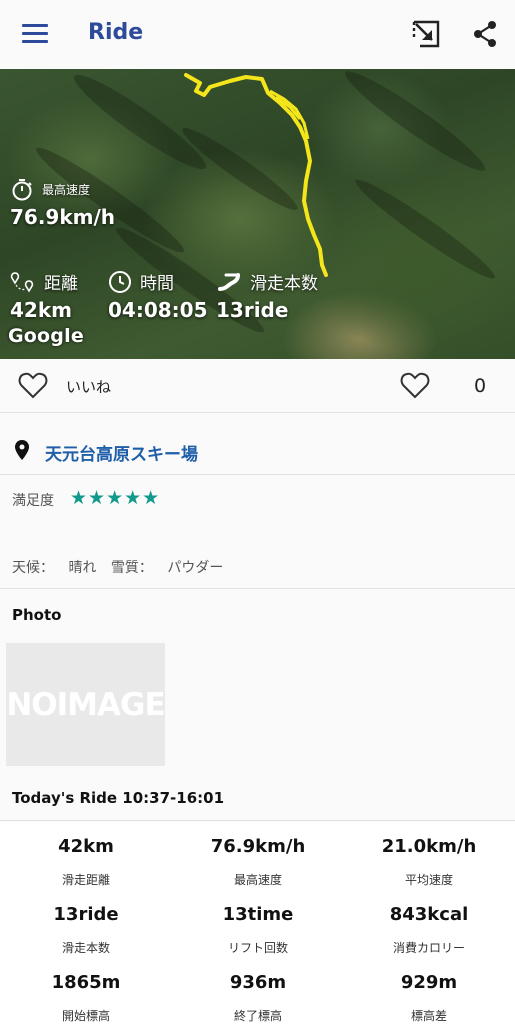 This screenshot has height=1024, width=515. Describe the element at coordinates (33, 501) in the screenshot. I see `satisfaction-label: 満足度` at that location.